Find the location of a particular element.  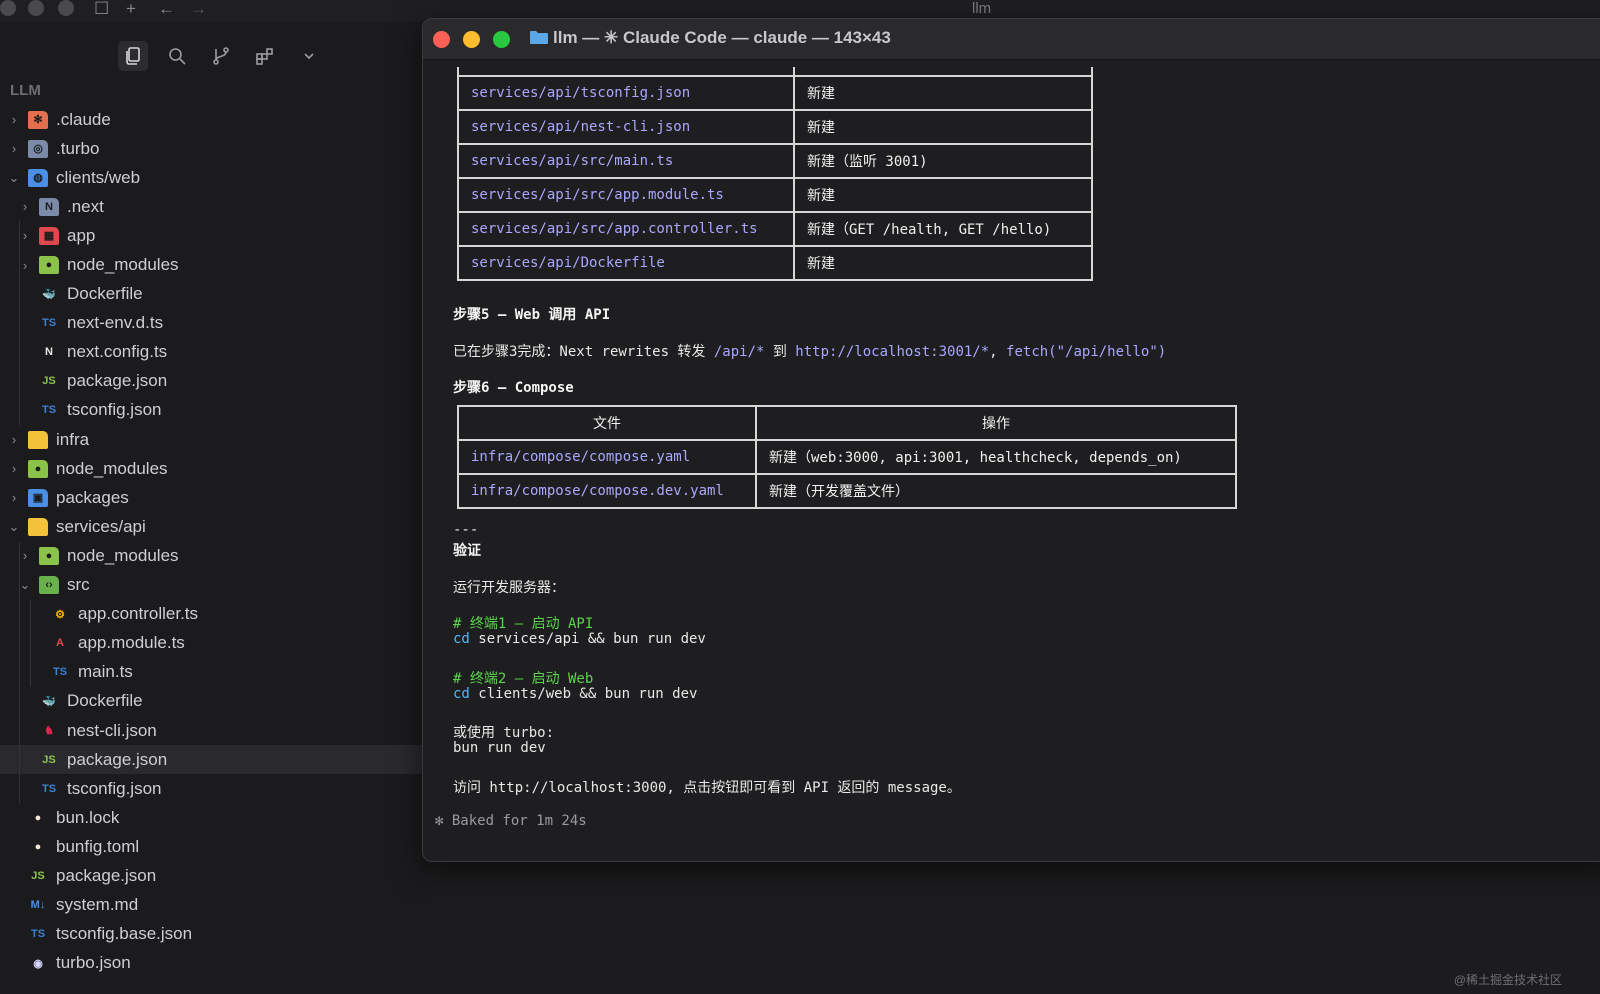

api-pattern: /api/* is located at coordinates (739, 352).